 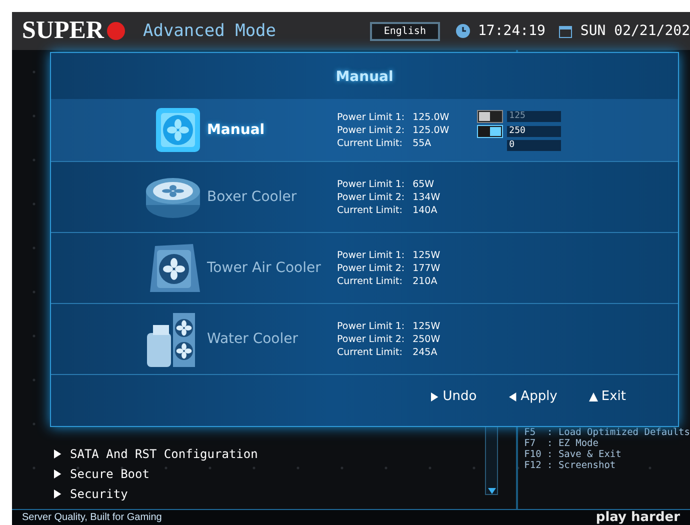 I want to click on date-text: SUN 02/21/202, so click(x=635, y=31).